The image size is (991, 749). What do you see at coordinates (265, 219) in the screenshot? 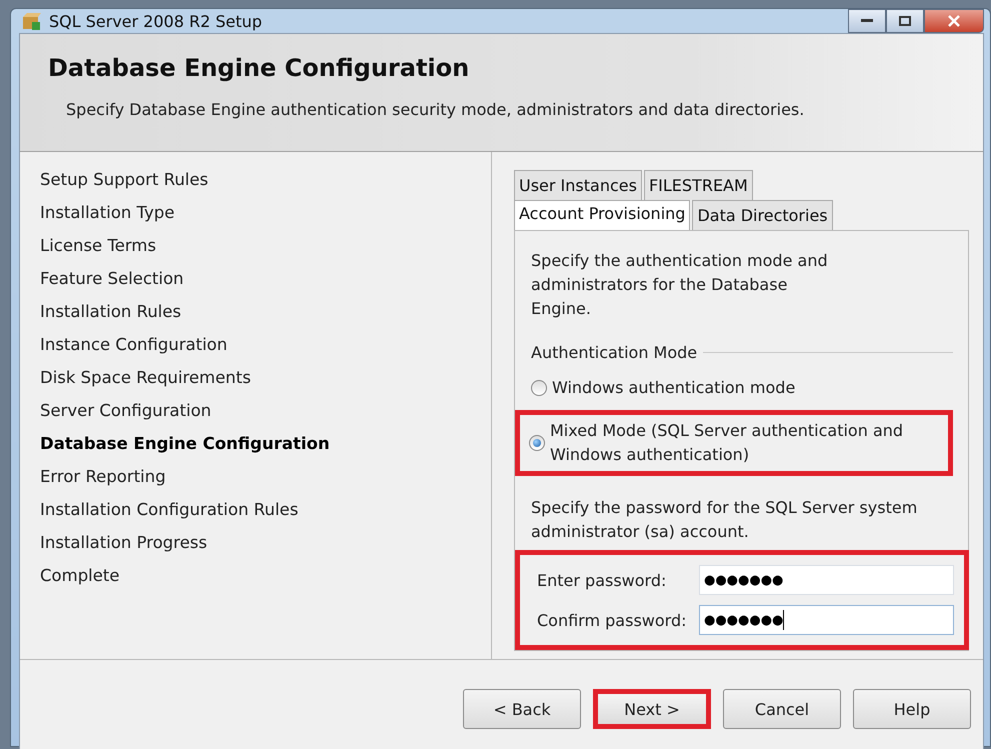
I see `sidebar-item: Installation Type` at bounding box center [265, 219].